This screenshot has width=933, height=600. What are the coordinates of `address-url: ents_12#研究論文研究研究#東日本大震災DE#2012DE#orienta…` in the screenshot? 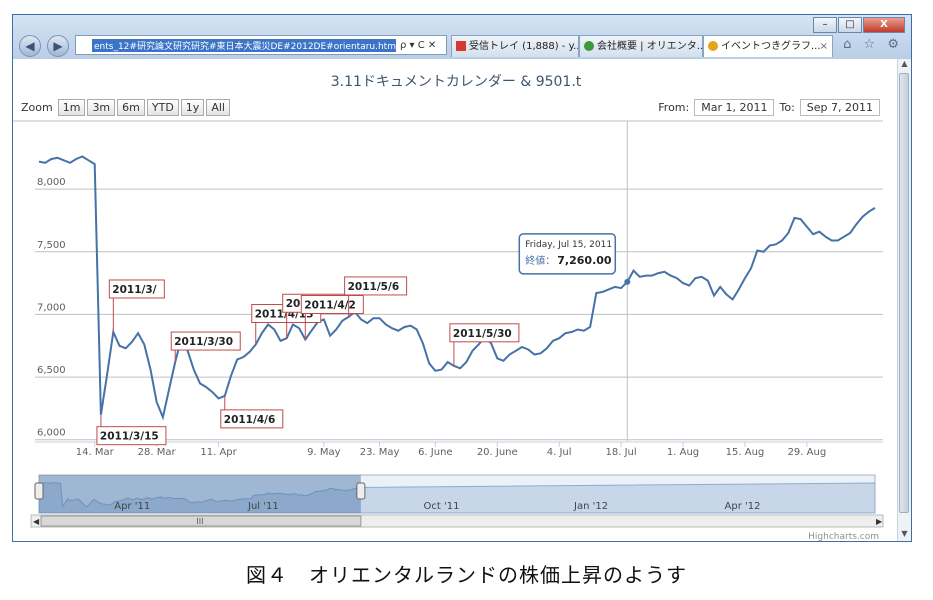 It's located at (244, 45).